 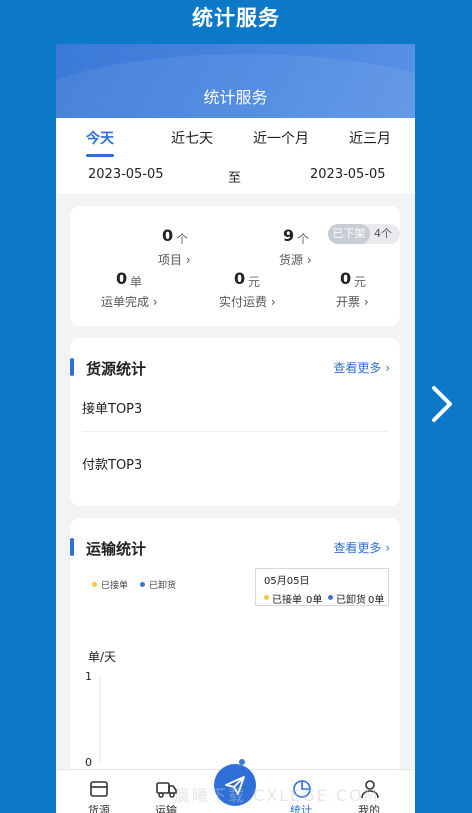 What do you see at coordinates (126, 174) in the screenshot?
I see `start-date: 2023-05-05` at bounding box center [126, 174].